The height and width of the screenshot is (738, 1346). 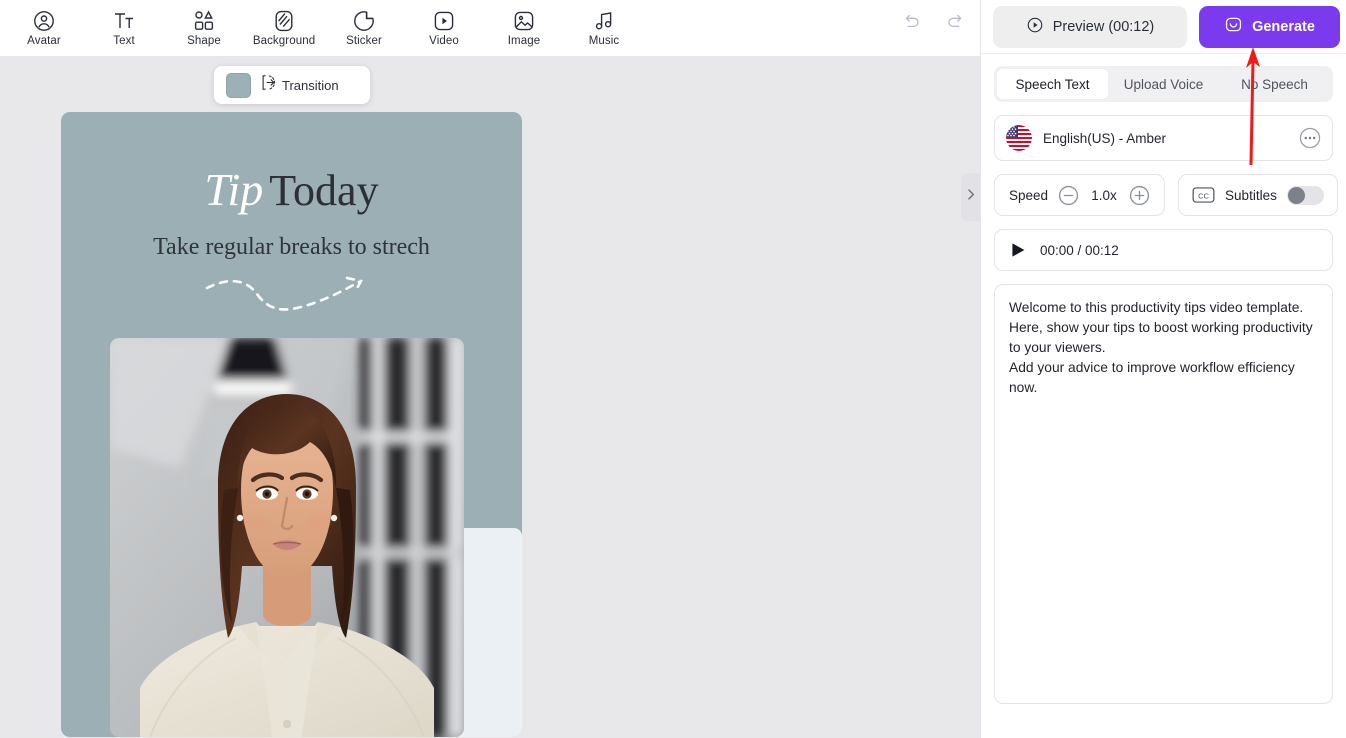 I want to click on speed-increase-button, so click(x=1139, y=195).